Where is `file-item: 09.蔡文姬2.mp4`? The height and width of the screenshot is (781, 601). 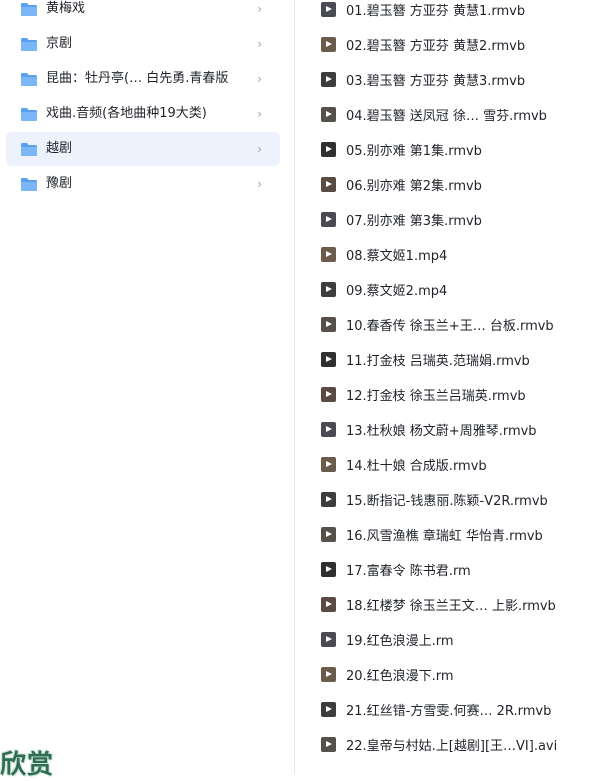
file-item: 09.蔡文姬2.mp4 is located at coordinates (448, 289).